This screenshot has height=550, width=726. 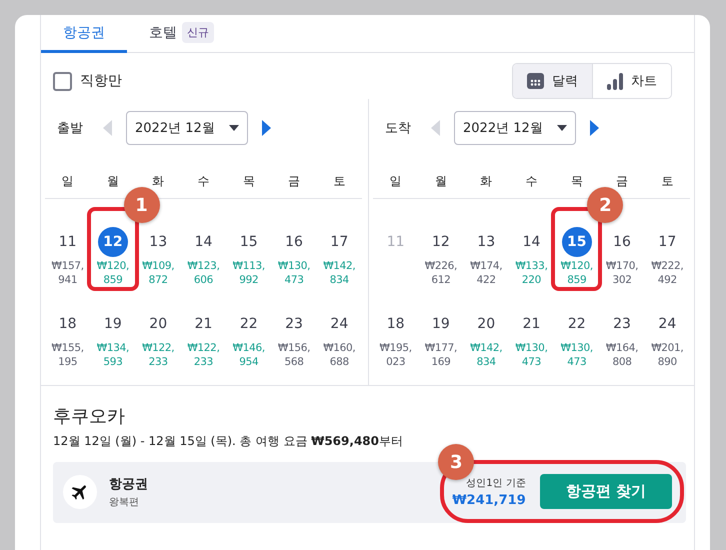 What do you see at coordinates (667, 273) in the screenshot?
I see `day-price: ₩222,492` at bounding box center [667, 273].